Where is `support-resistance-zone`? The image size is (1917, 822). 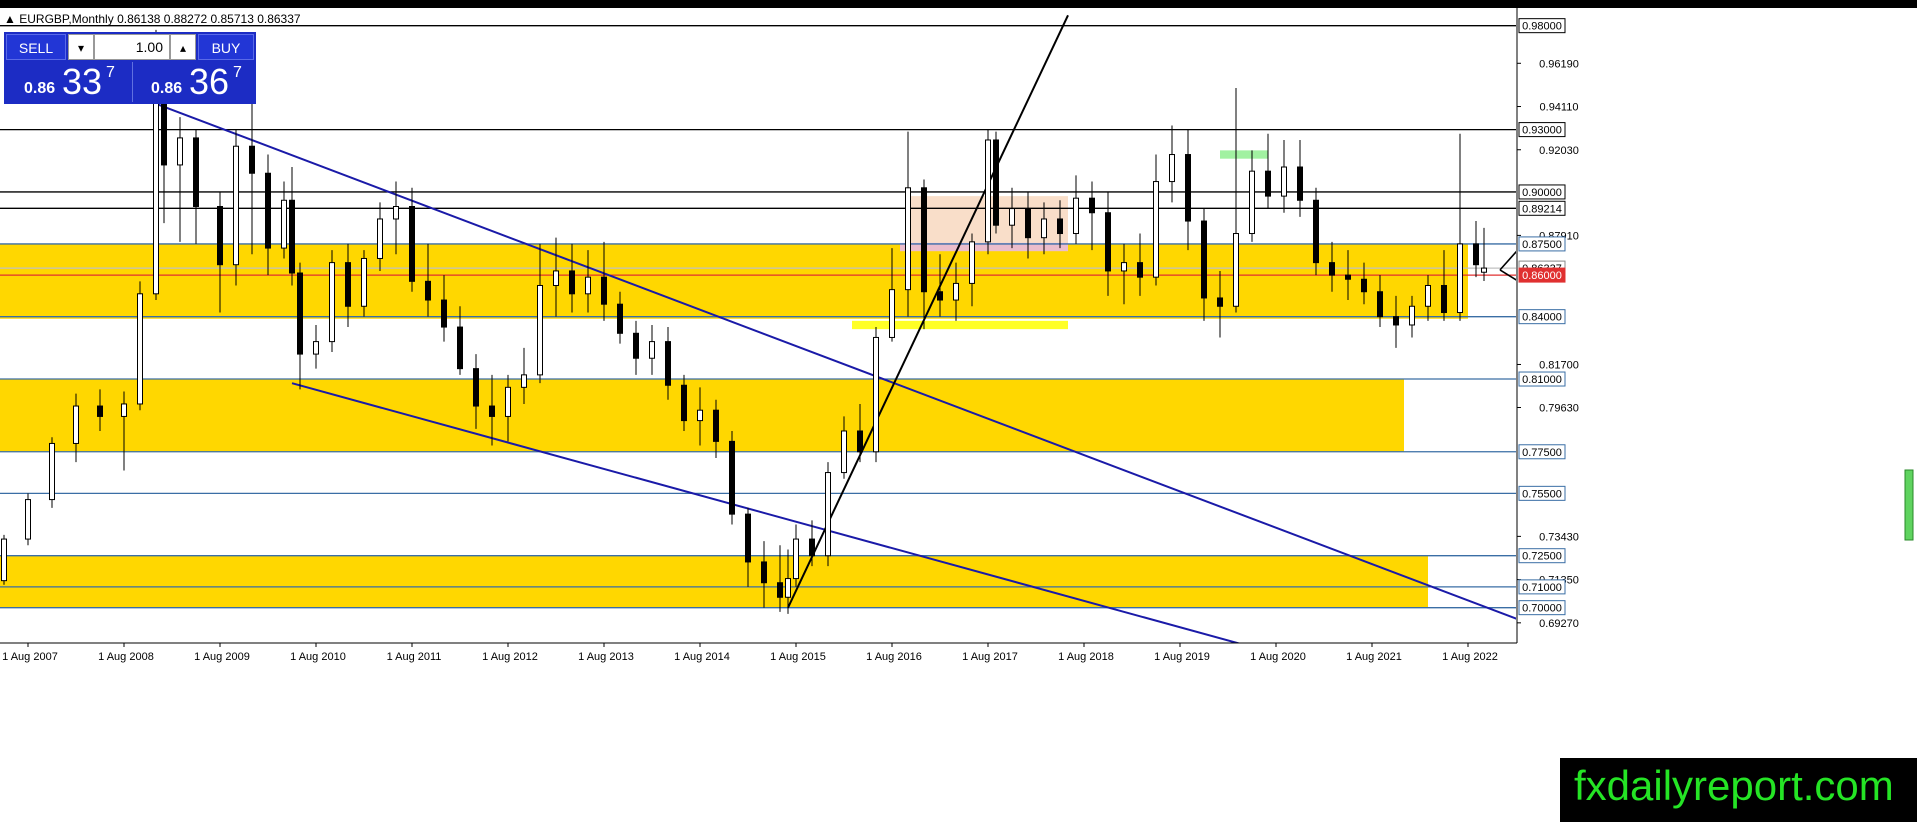
support-resistance-zone is located at coordinates (714, 581).